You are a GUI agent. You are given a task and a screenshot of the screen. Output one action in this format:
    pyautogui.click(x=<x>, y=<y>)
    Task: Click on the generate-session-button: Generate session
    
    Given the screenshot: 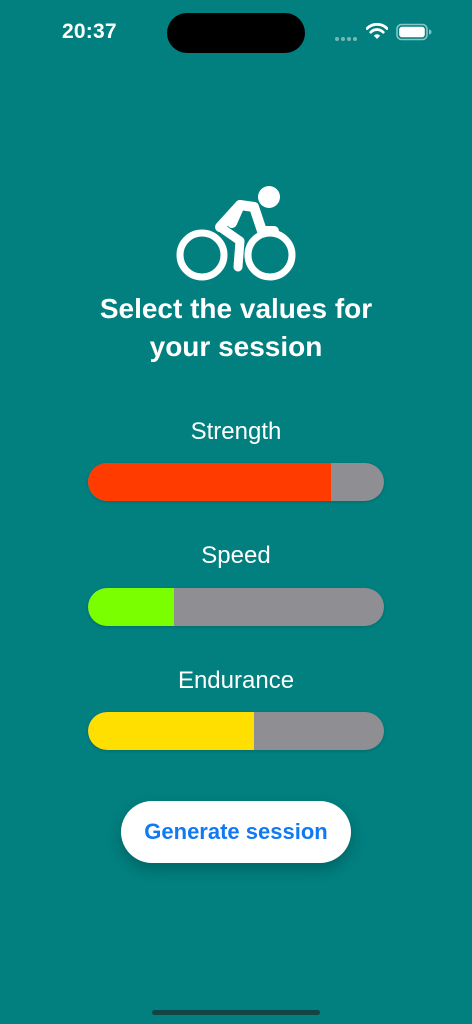 What is the action you would take?
    pyautogui.click(x=236, y=832)
    